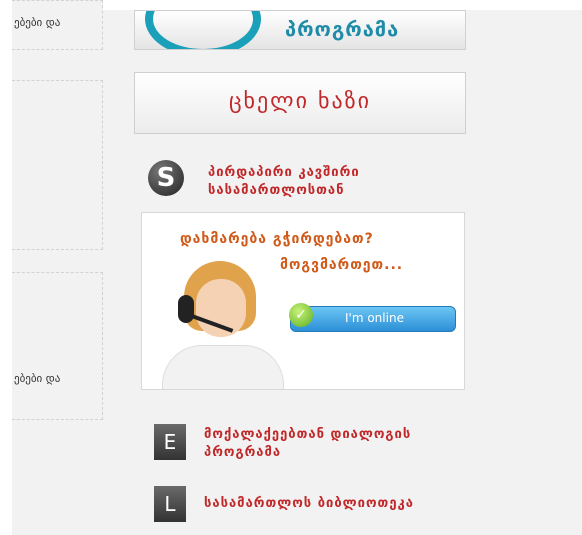  I want to click on headset-icon, so click(186, 309).